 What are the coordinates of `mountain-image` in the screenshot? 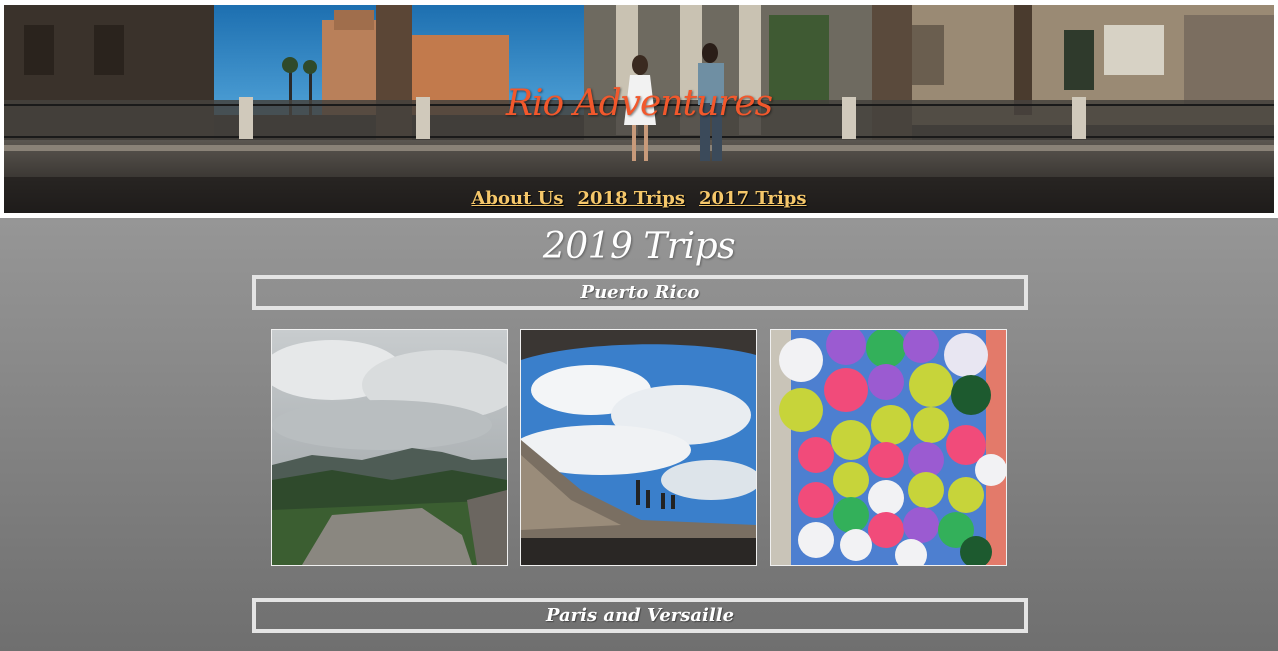 It's located at (389, 447).